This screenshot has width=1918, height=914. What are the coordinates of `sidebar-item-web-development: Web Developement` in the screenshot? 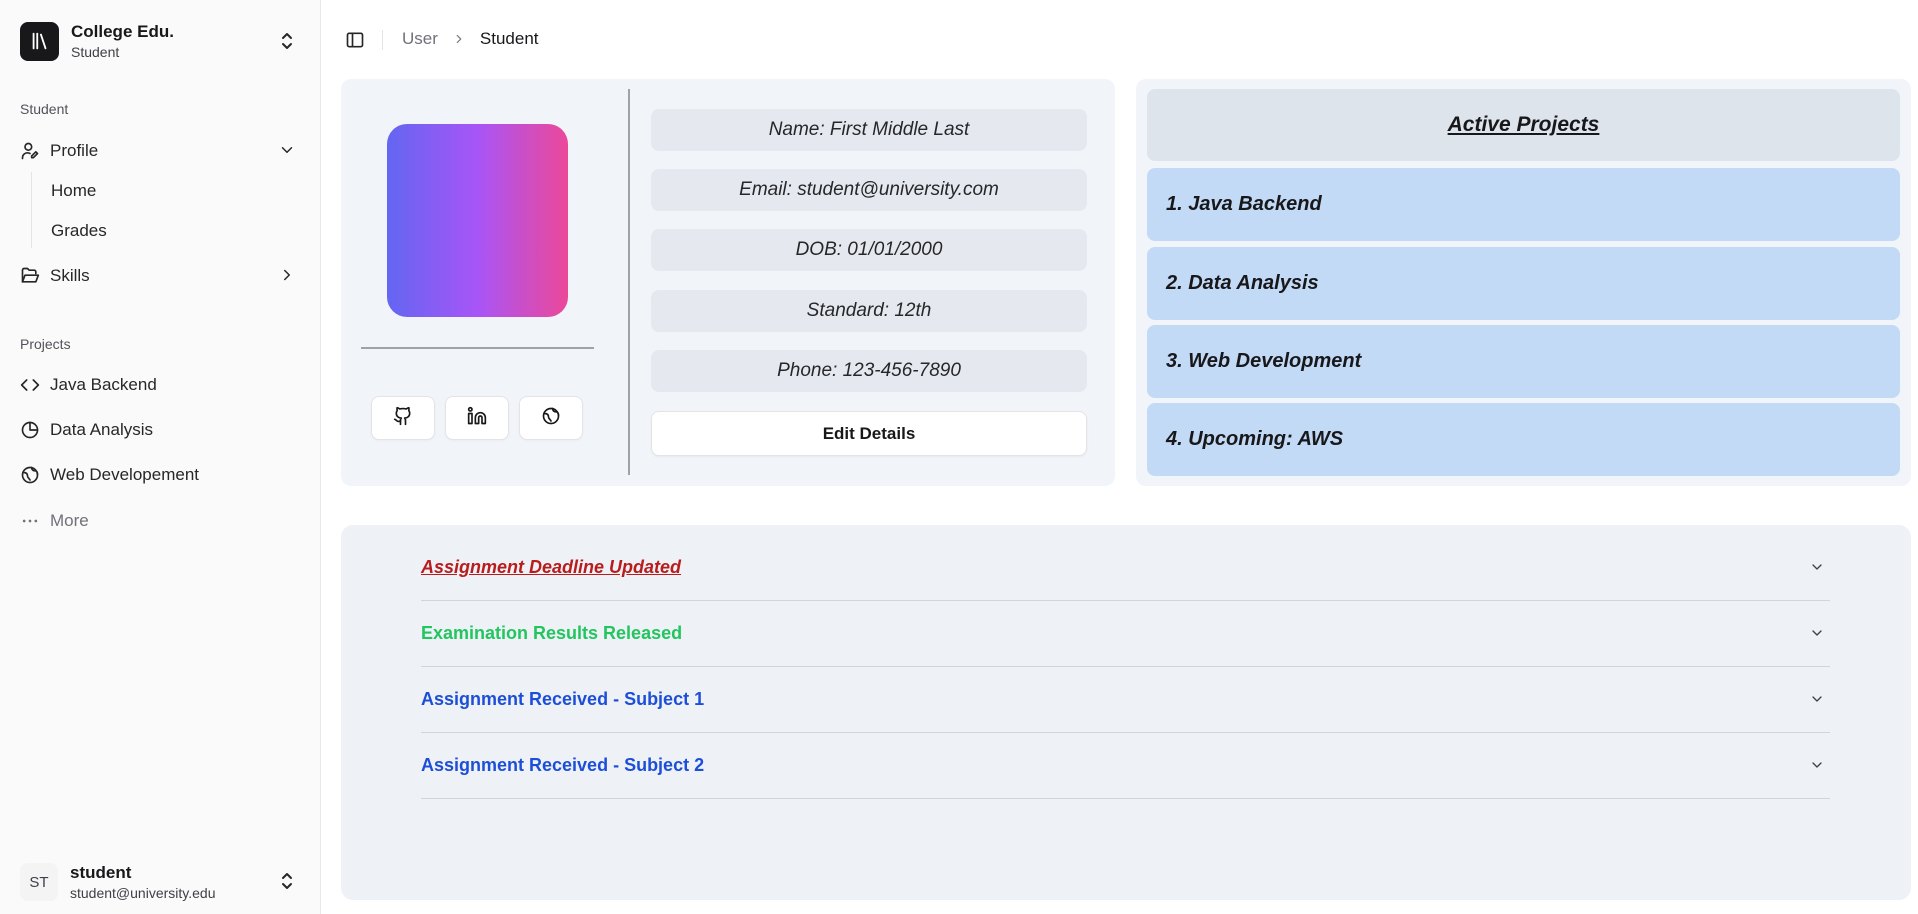 It's located at (161, 475).